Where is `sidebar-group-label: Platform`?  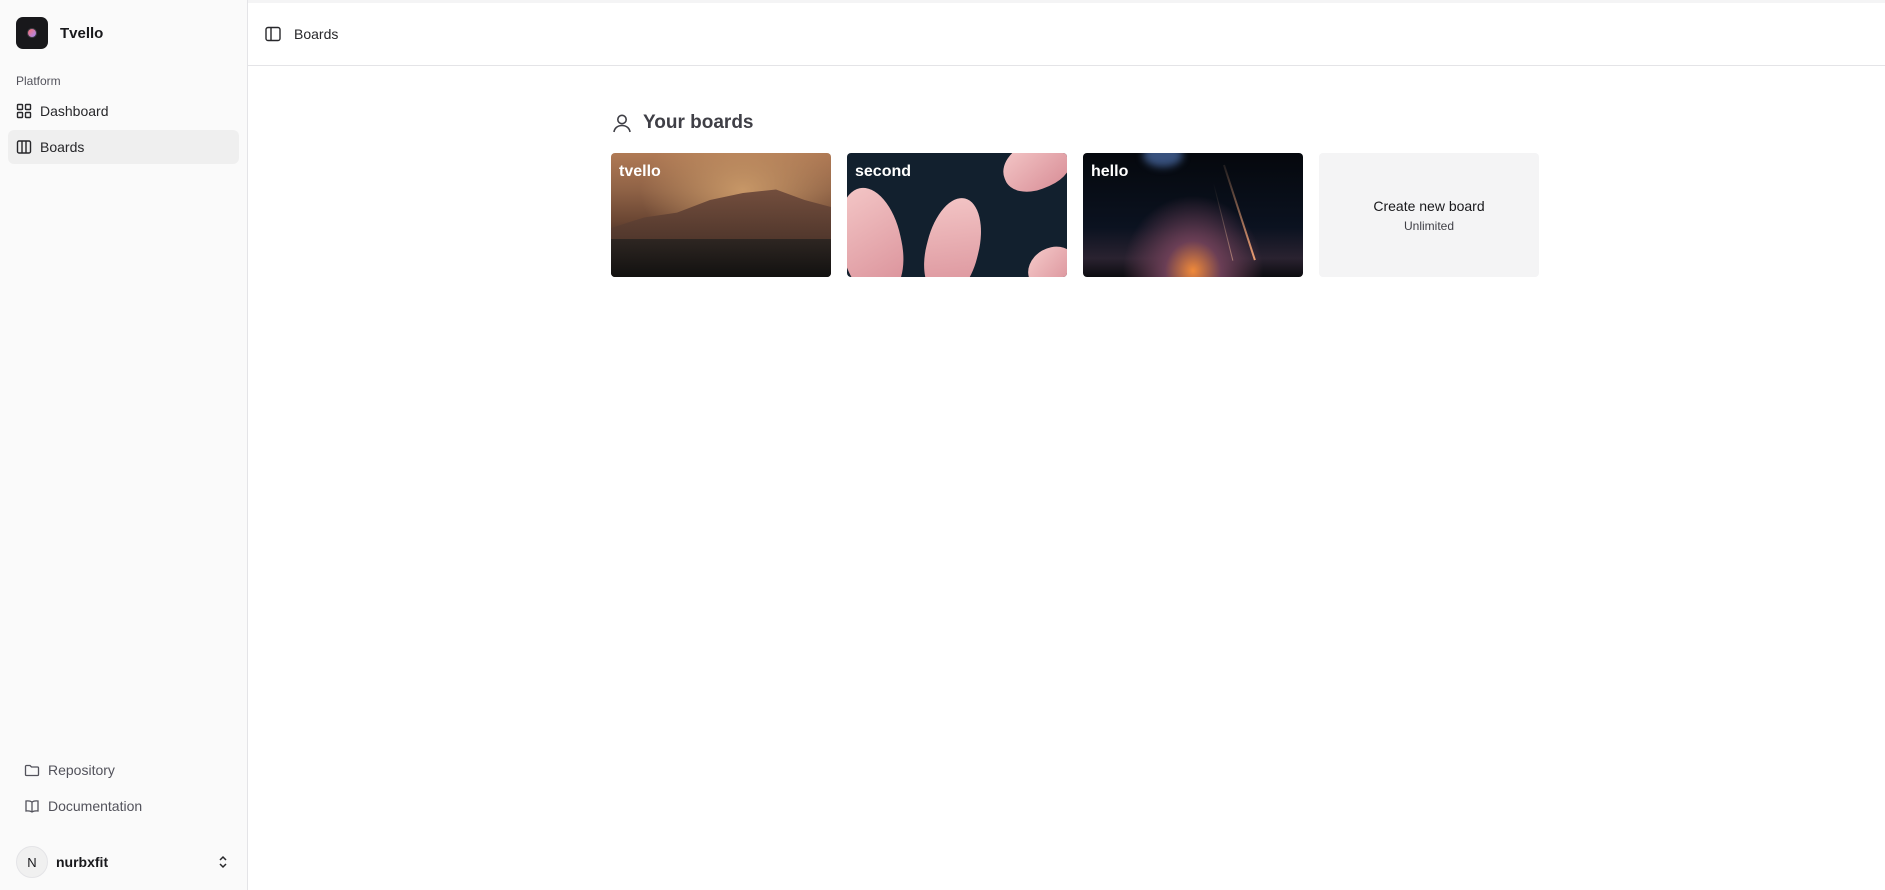 sidebar-group-label: Platform is located at coordinates (38, 81).